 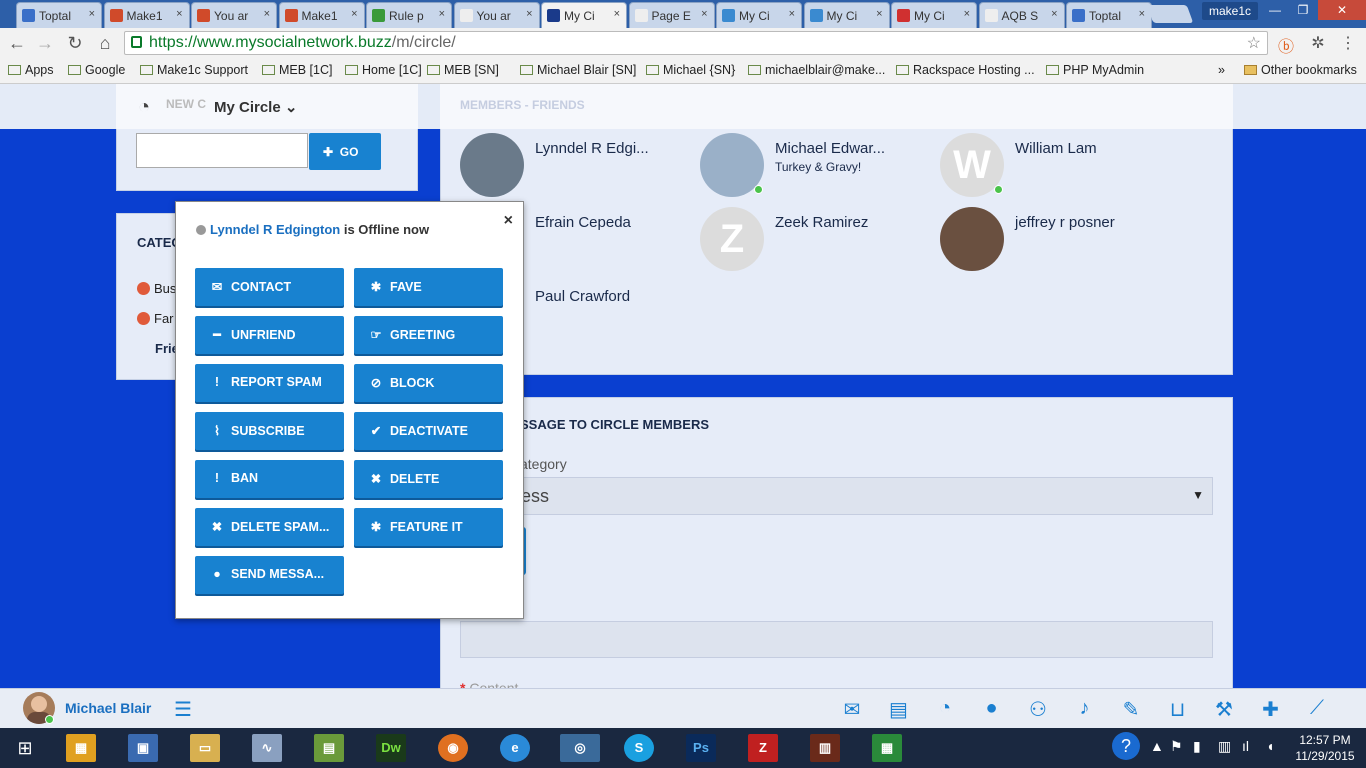 What do you see at coordinates (269, 431) in the screenshot?
I see `subscribe-button: ⌇ SUBSCRIBE` at bounding box center [269, 431].